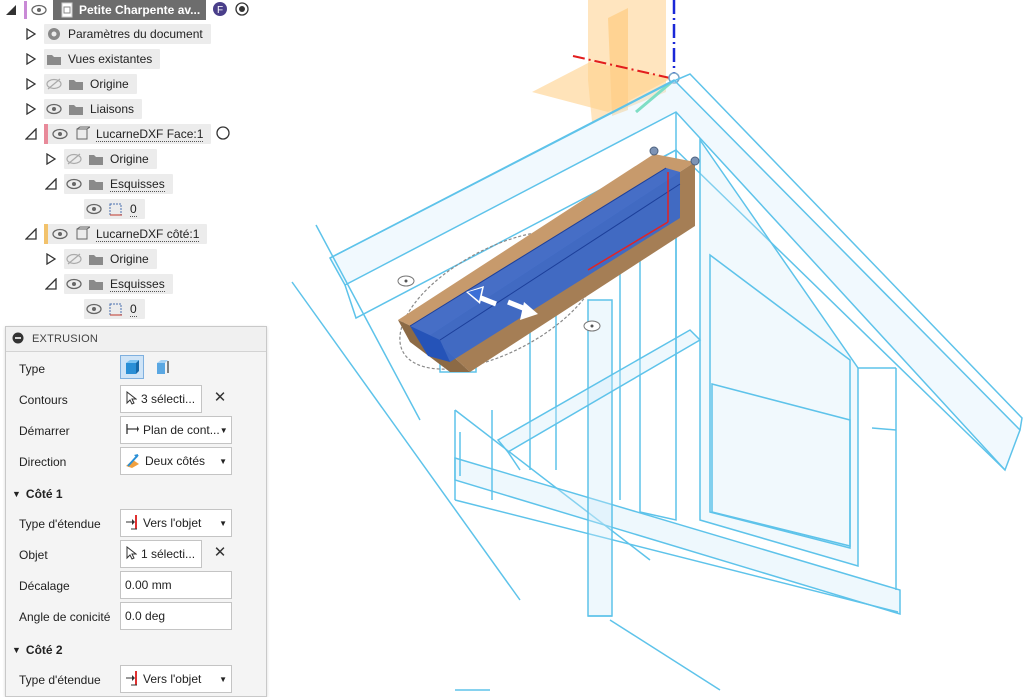  I want to click on label-decalage: Décalage, so click(44, 586).